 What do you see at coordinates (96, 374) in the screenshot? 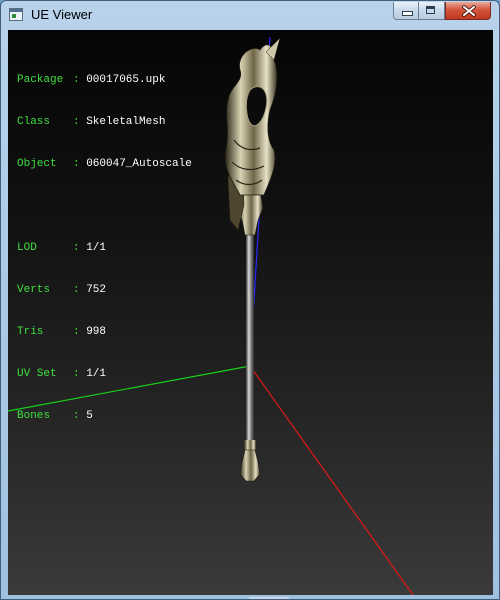
I see `info-value-uvset: 1/1` at bounding box center [96, 374].